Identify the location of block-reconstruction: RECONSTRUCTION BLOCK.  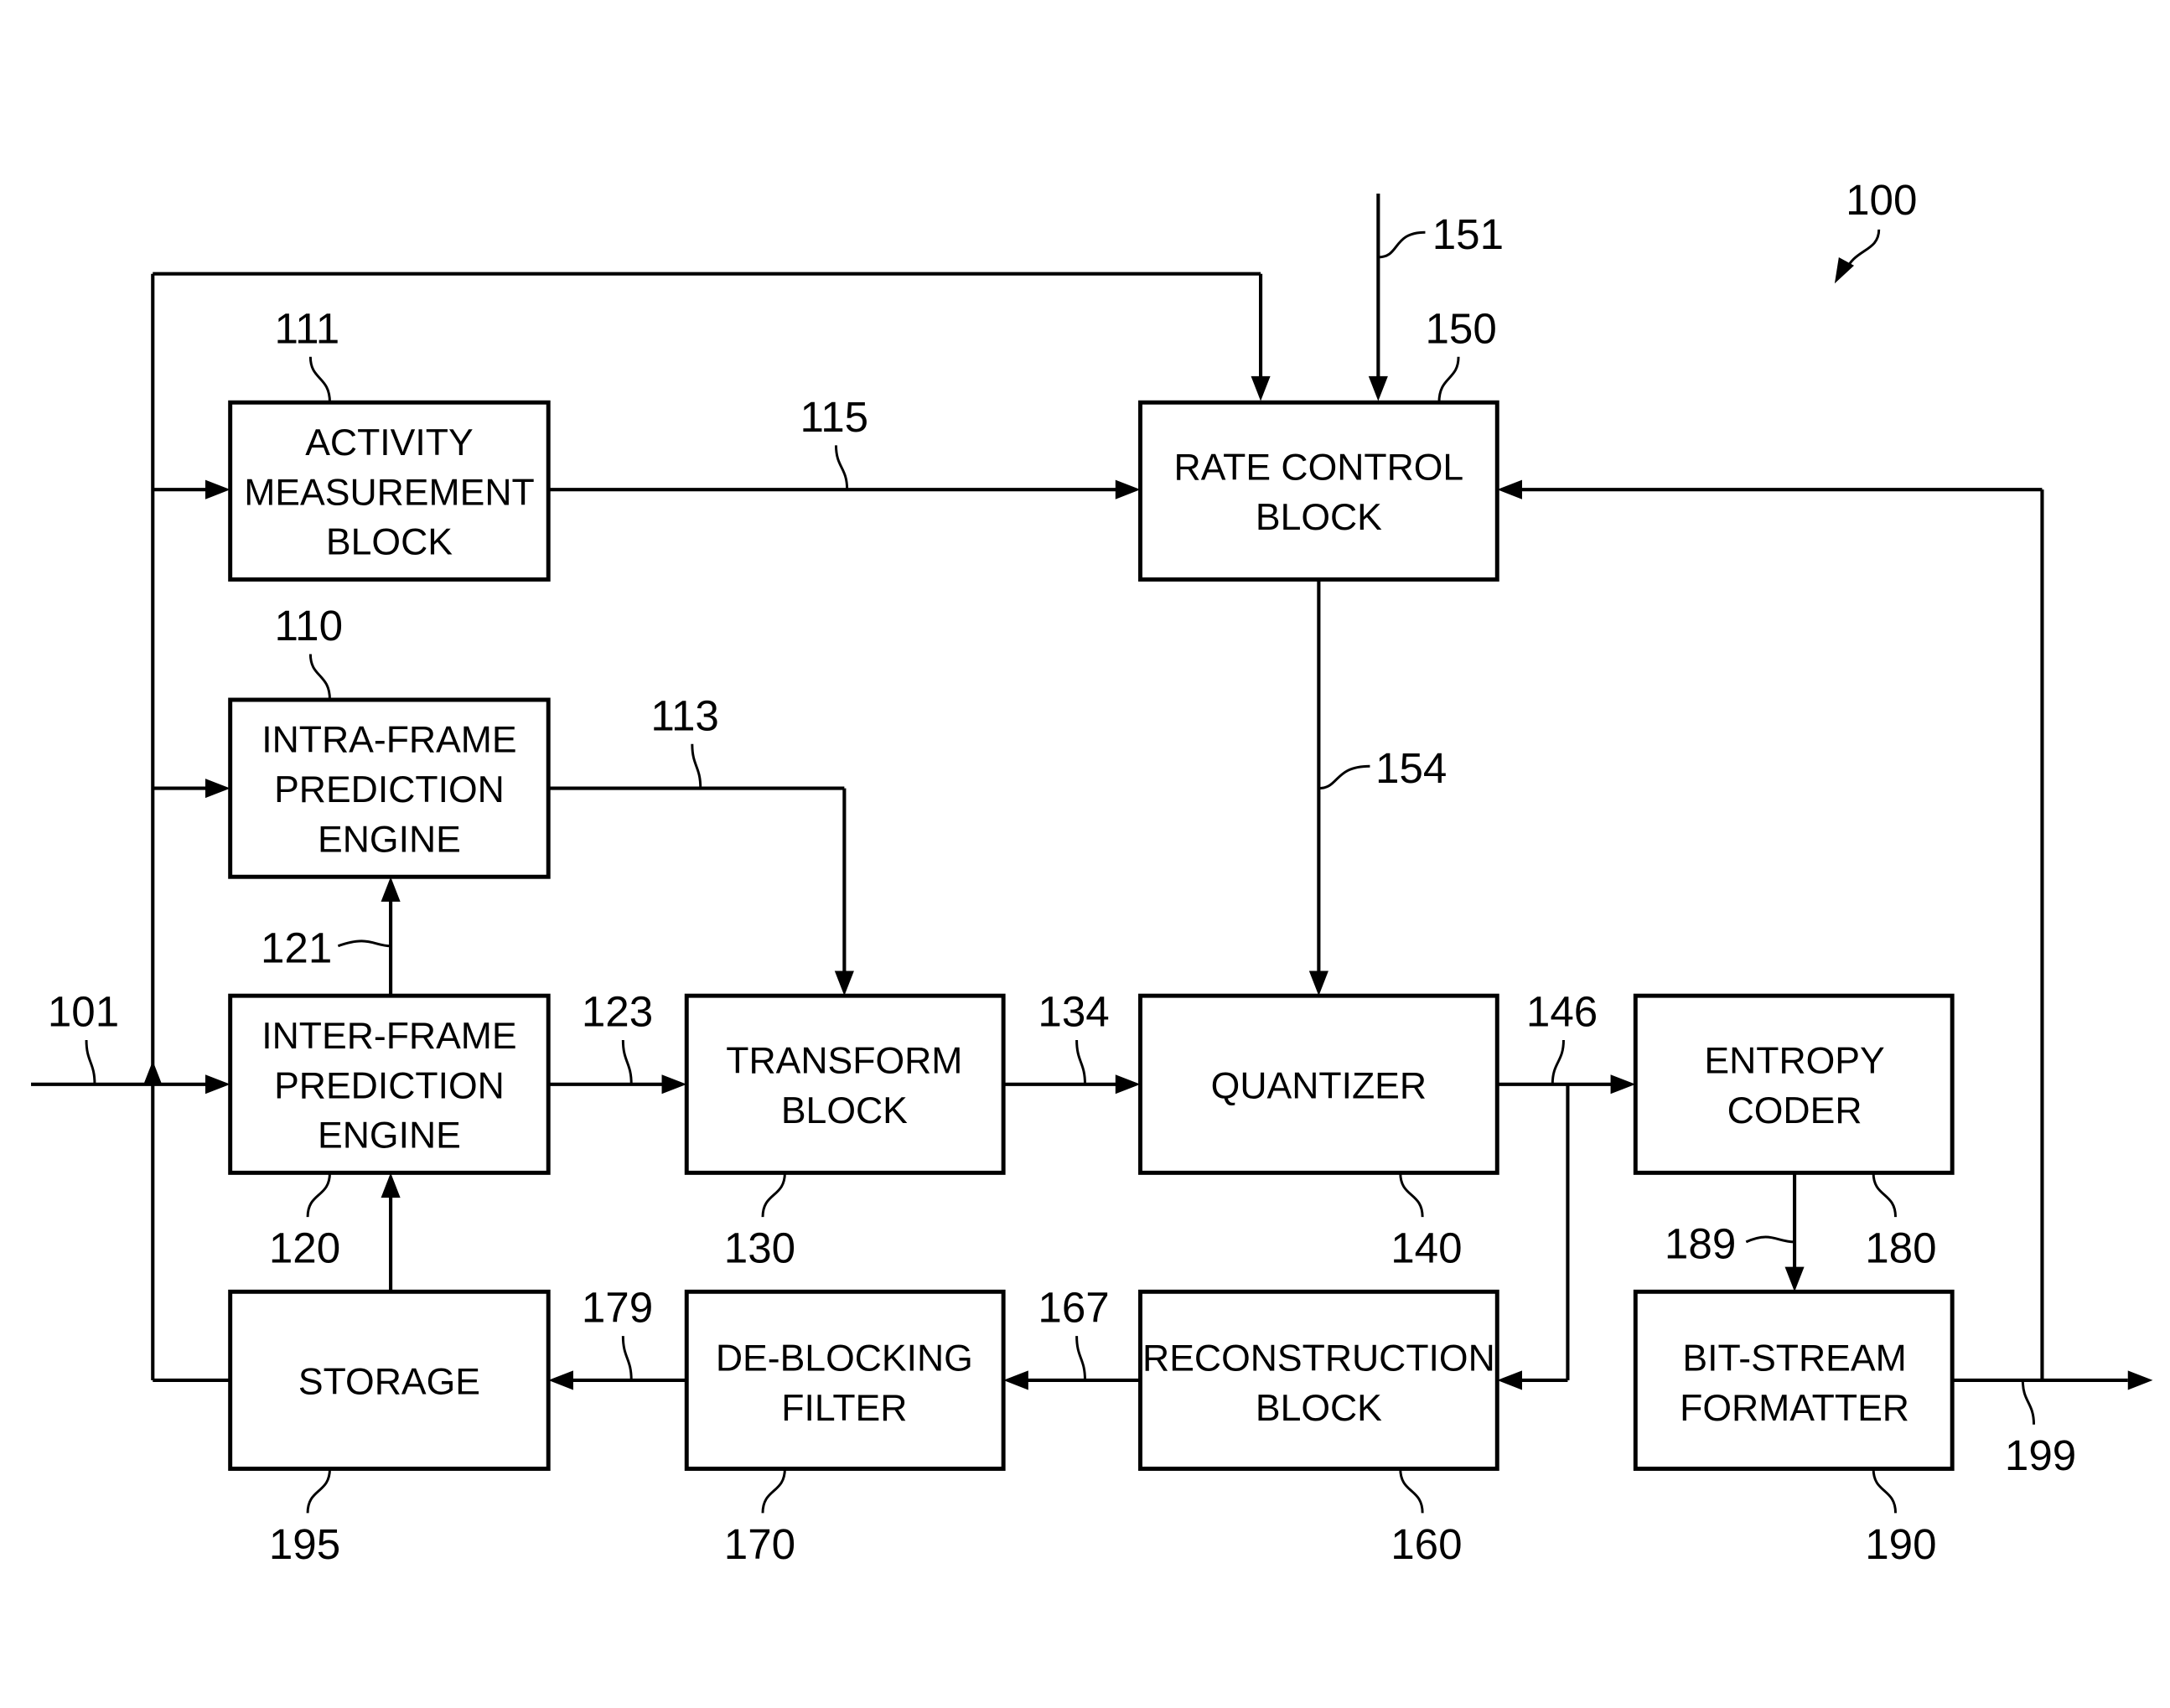
(1318, 1380).